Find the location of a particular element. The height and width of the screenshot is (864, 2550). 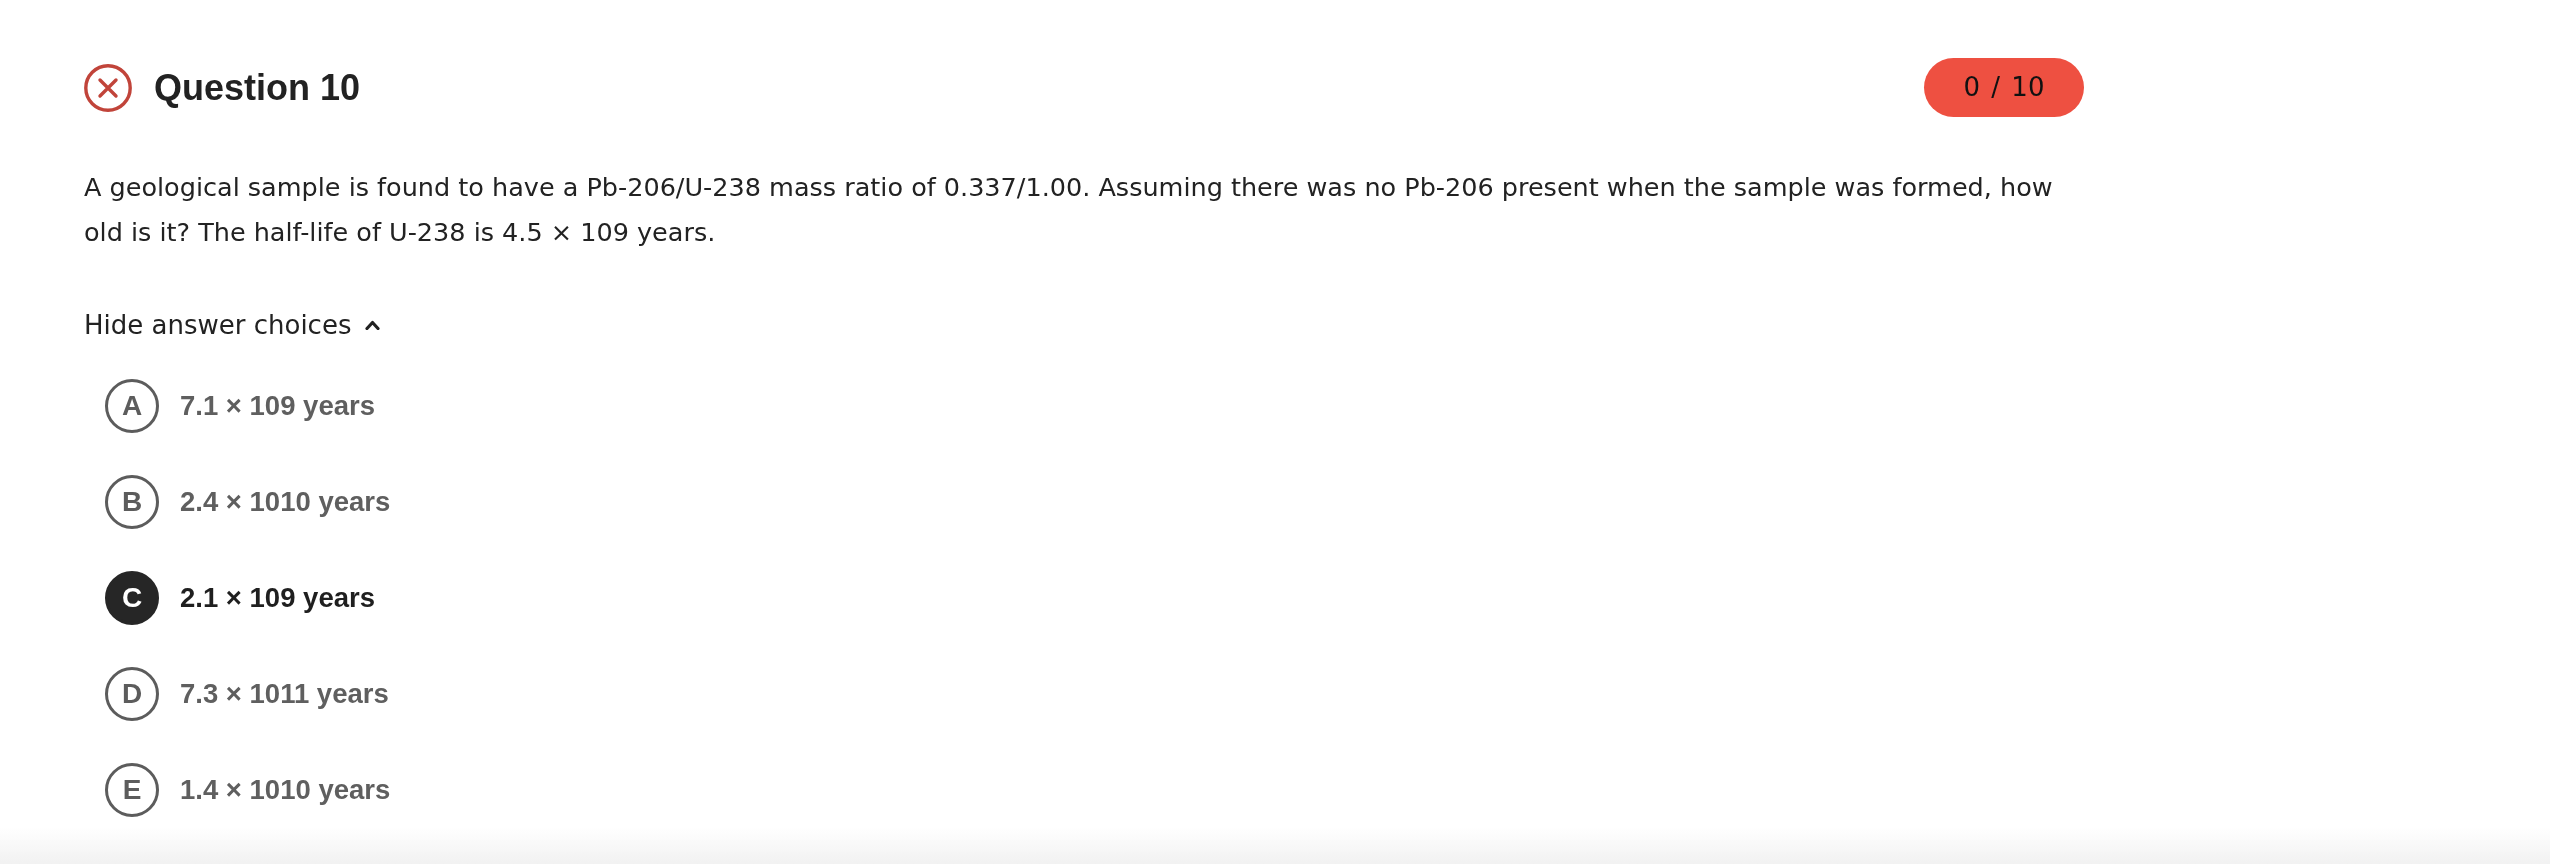

choice-text: 1.4 × 1010 years is located at coordinates (285, 790).